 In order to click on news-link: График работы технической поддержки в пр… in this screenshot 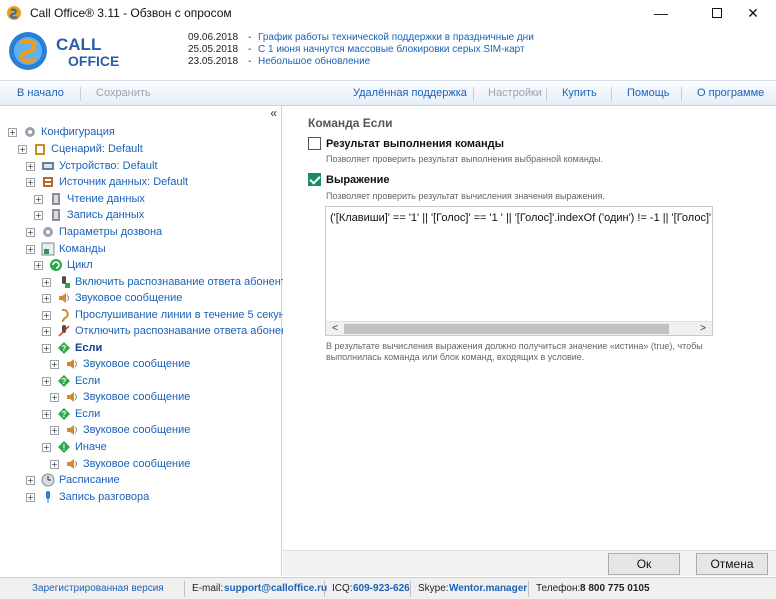, I will do `click(396, 38)`.